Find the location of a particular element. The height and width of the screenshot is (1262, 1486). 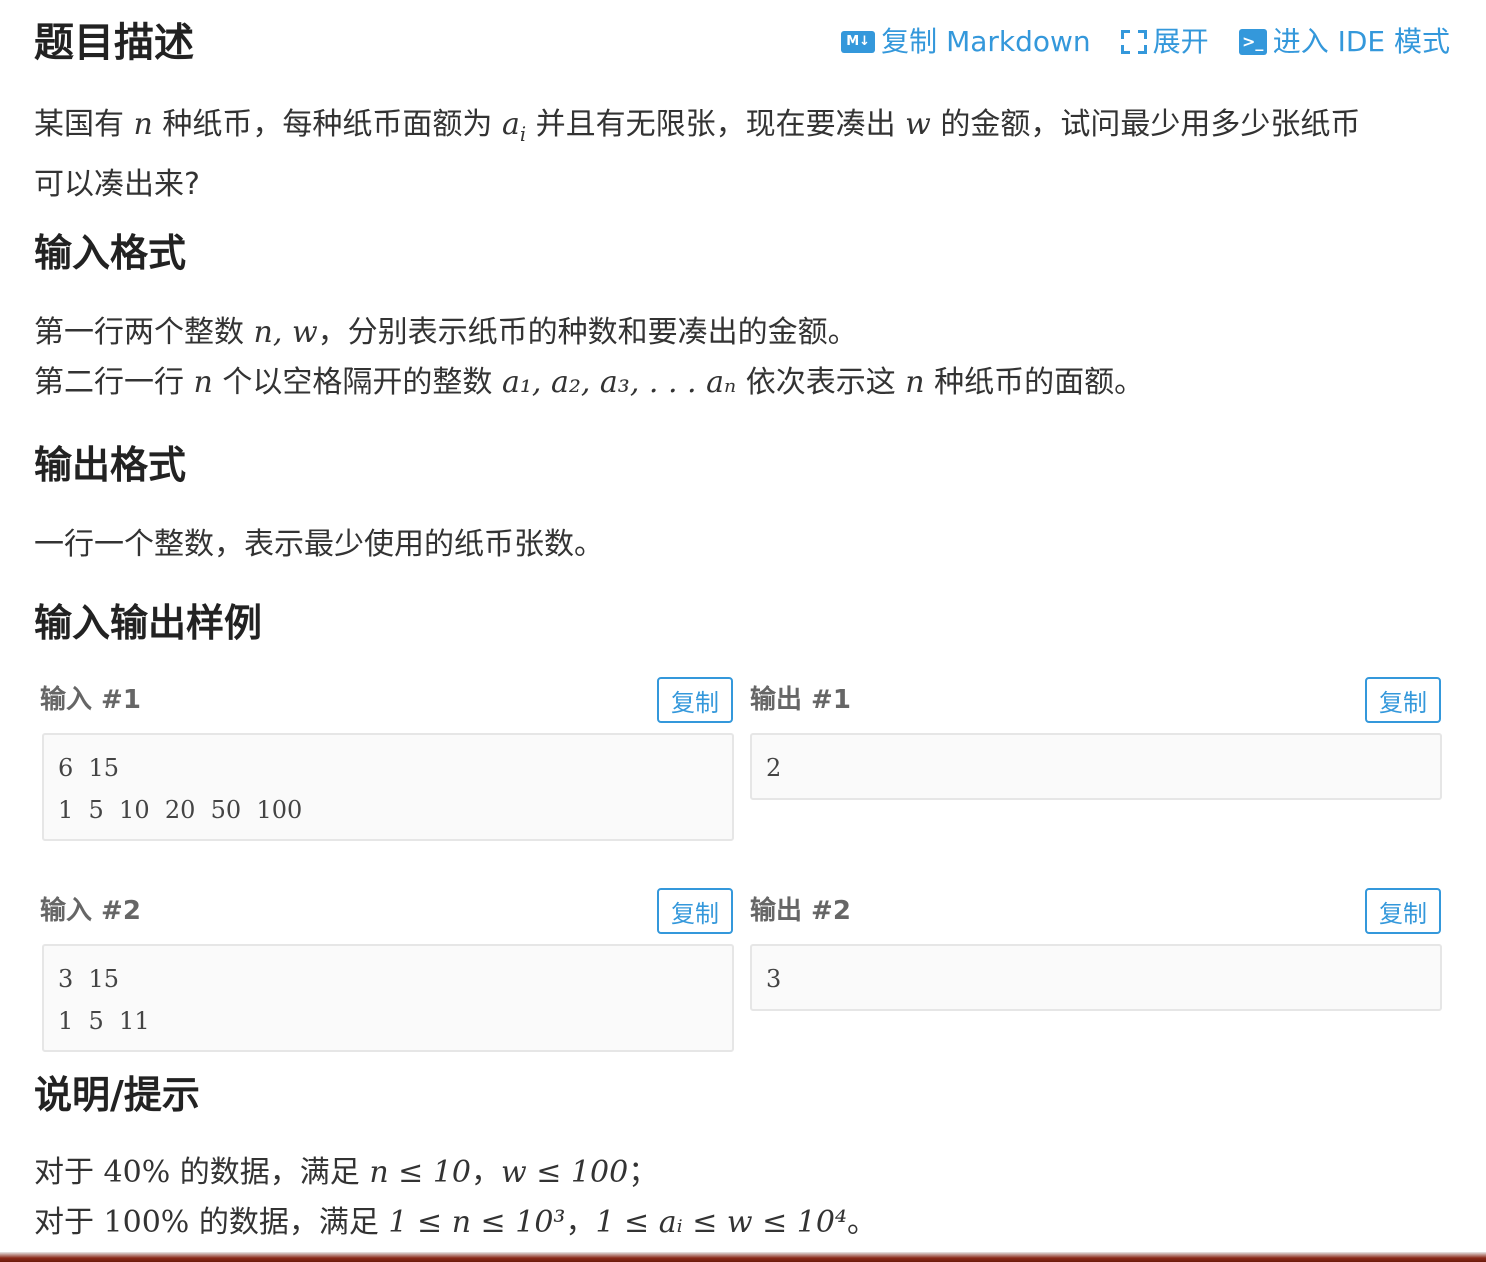

header-bar: 题目描述 M↓ 复制 Markdown 展开 >_ 进入 IDE 模式 is located at coordinates (744, 43).